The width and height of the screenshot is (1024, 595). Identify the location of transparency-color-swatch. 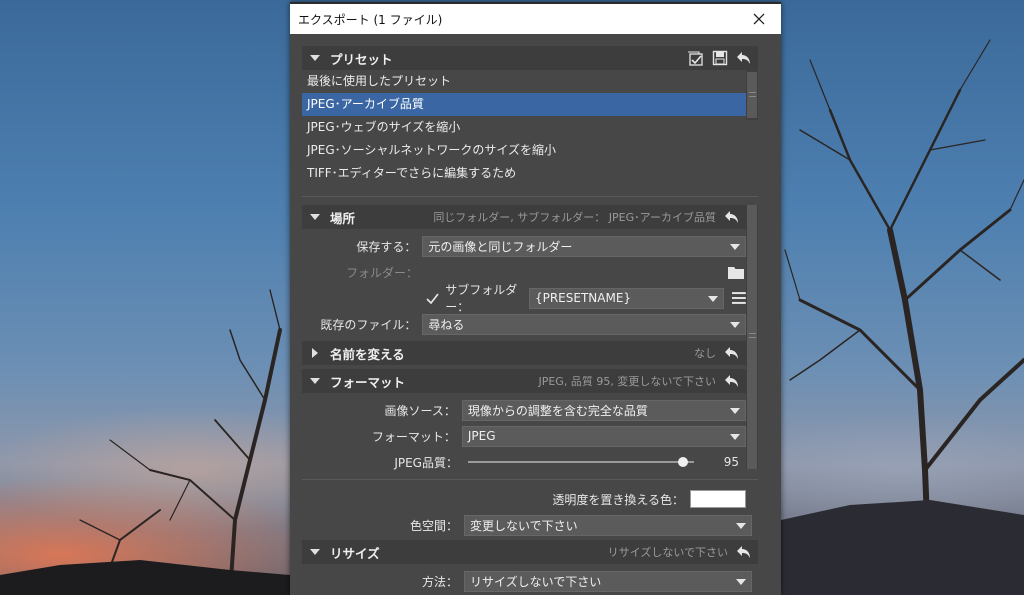
(718, 499).